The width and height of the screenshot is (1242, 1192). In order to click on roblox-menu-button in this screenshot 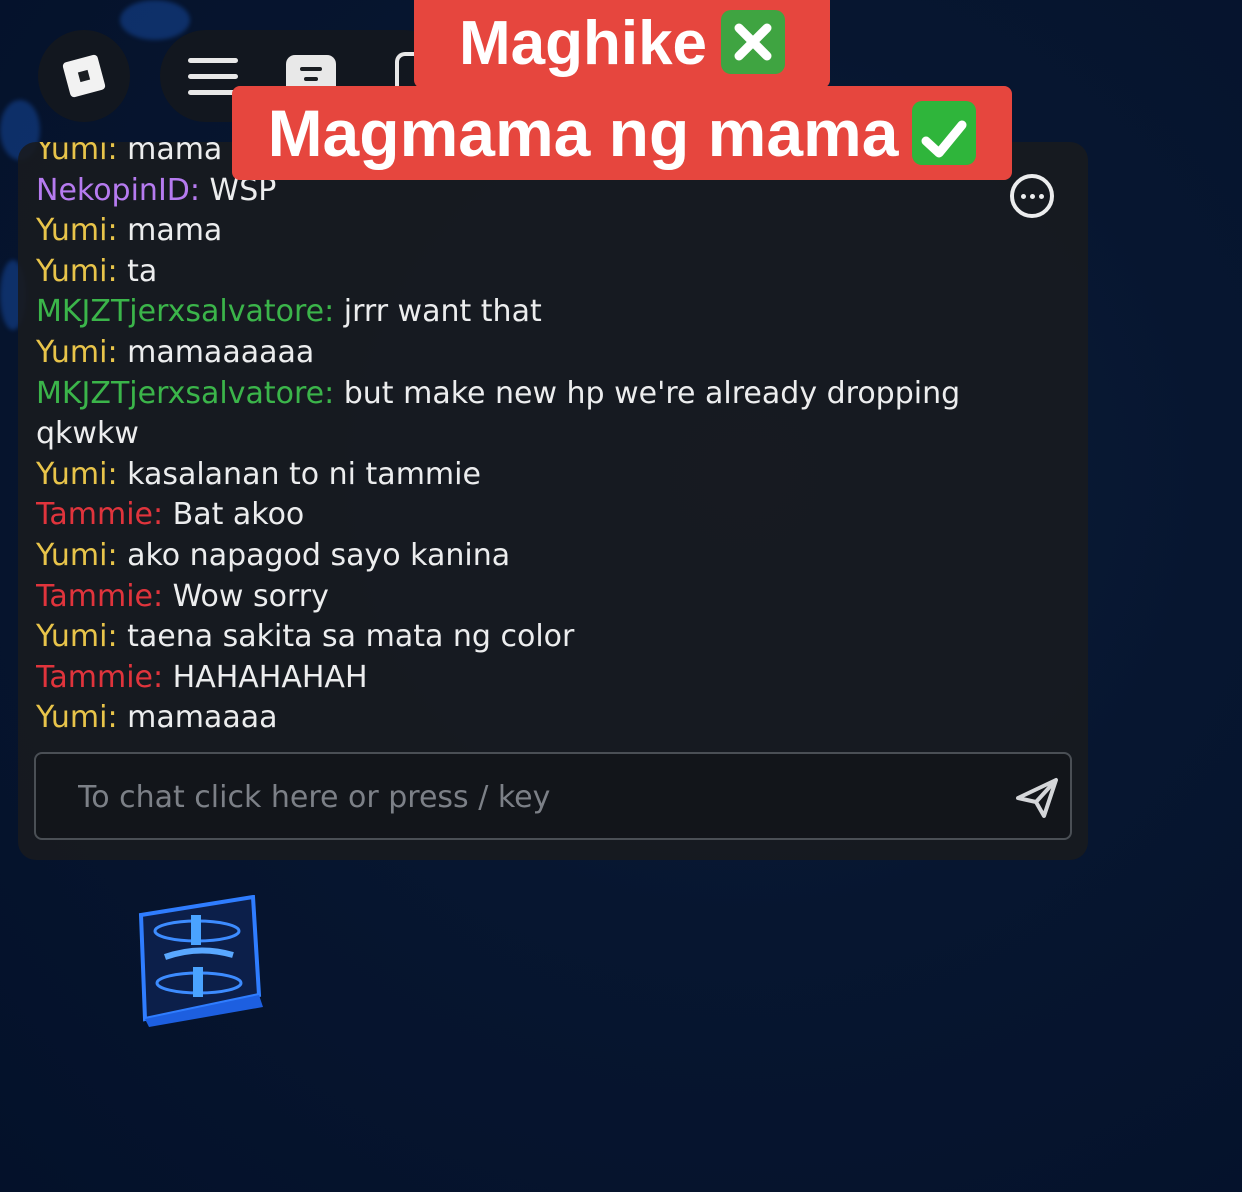, I will do `click(84, 76)`.